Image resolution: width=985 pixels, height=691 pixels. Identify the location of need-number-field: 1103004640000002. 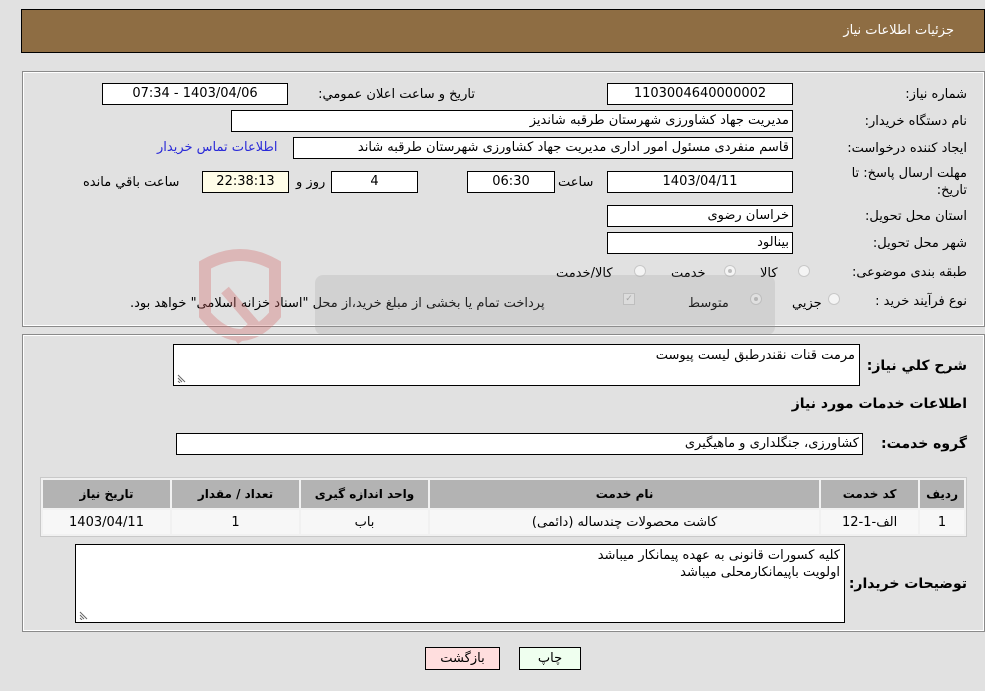
(700, 94).